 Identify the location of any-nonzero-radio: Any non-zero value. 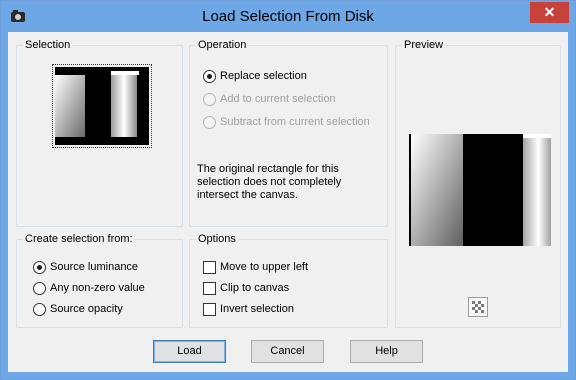
(89, 288).